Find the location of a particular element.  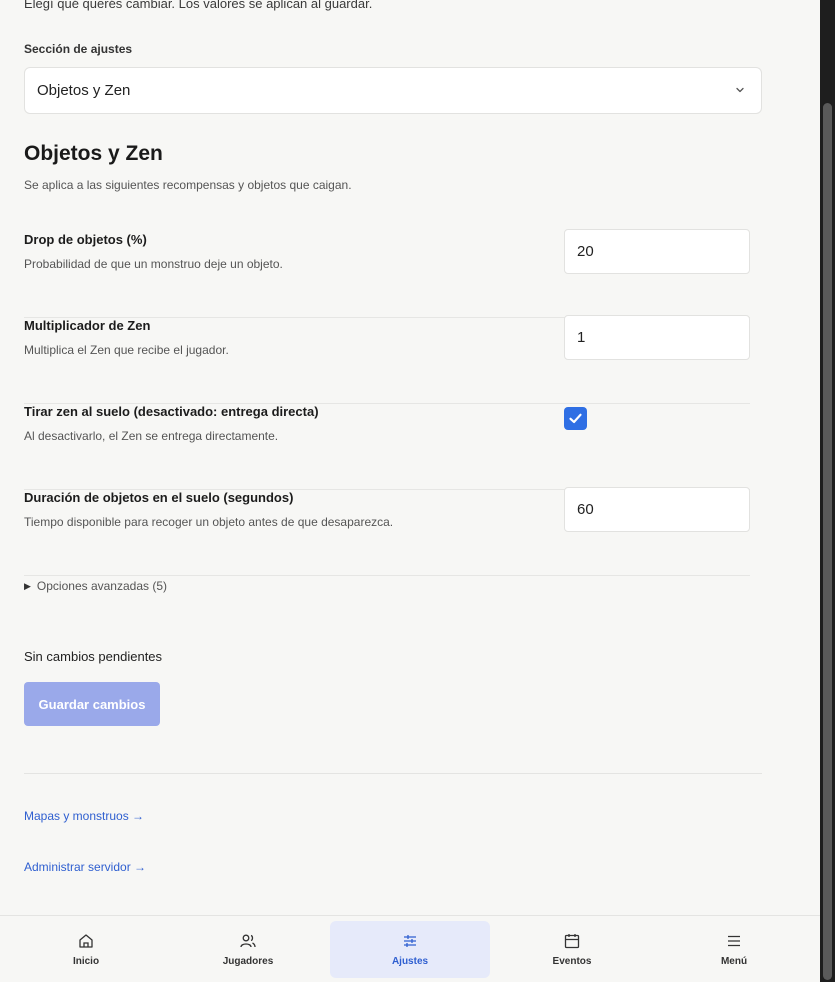

sliders-icon is located at coordinates (410, 941).